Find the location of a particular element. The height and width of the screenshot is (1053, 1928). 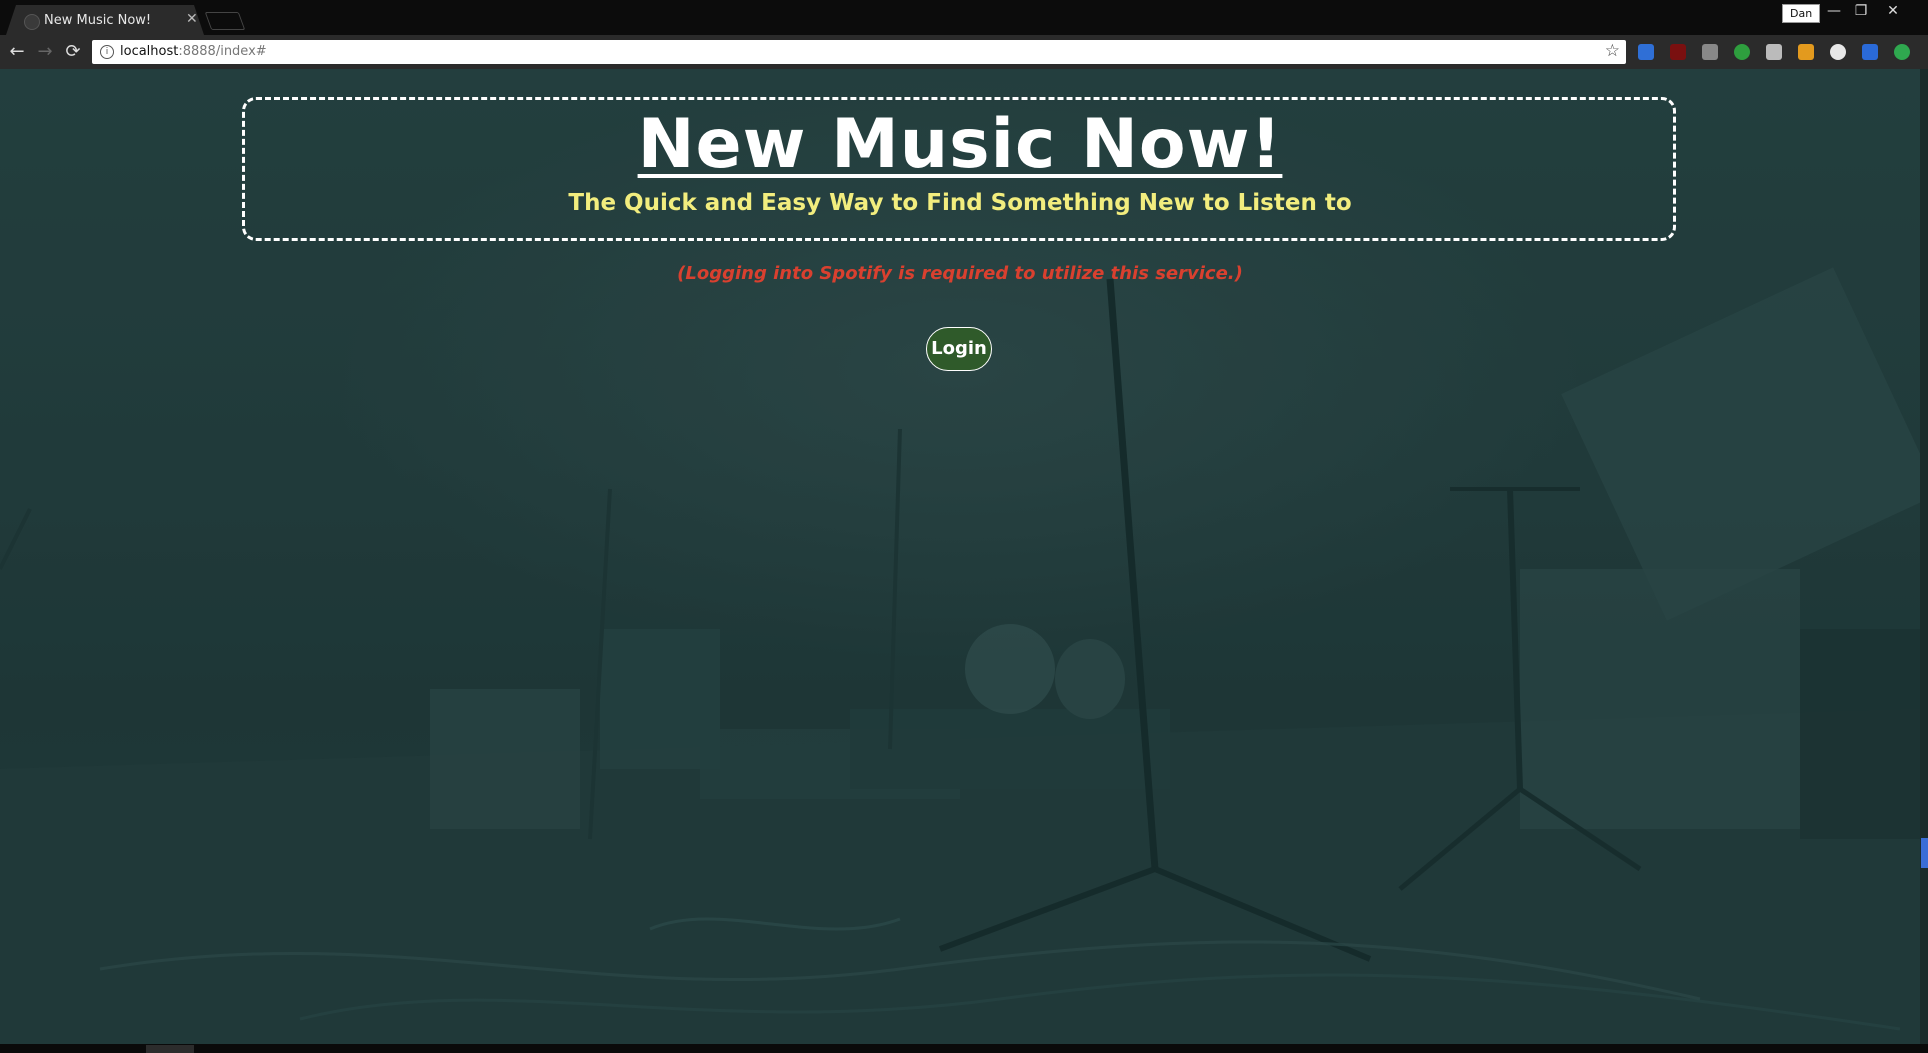

browser-tab: New Music Now! ✕ is located at coordinates (105, 20).